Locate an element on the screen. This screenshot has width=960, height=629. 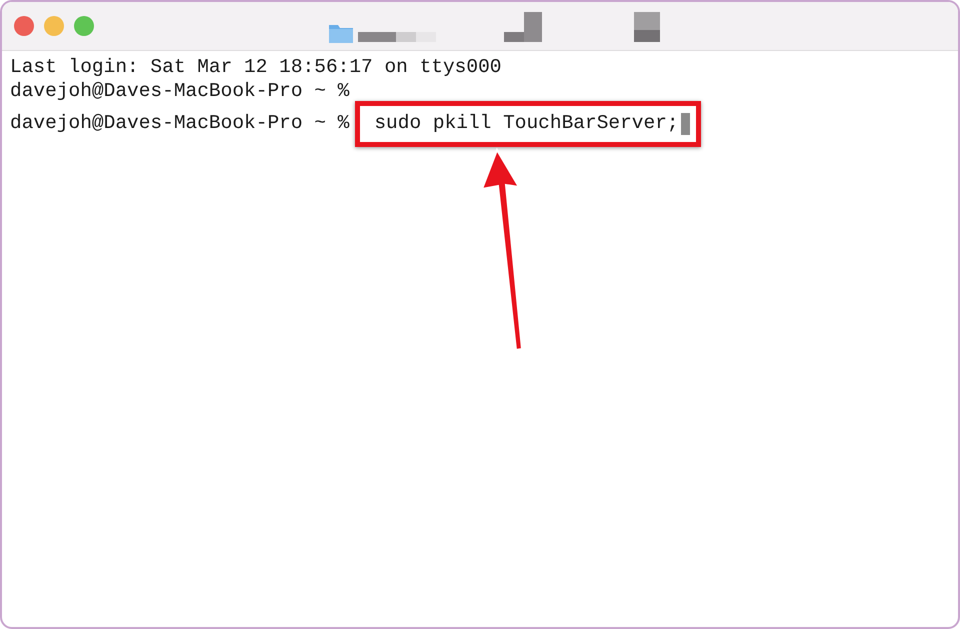
minimize-button is located at coordinates (54, 26).